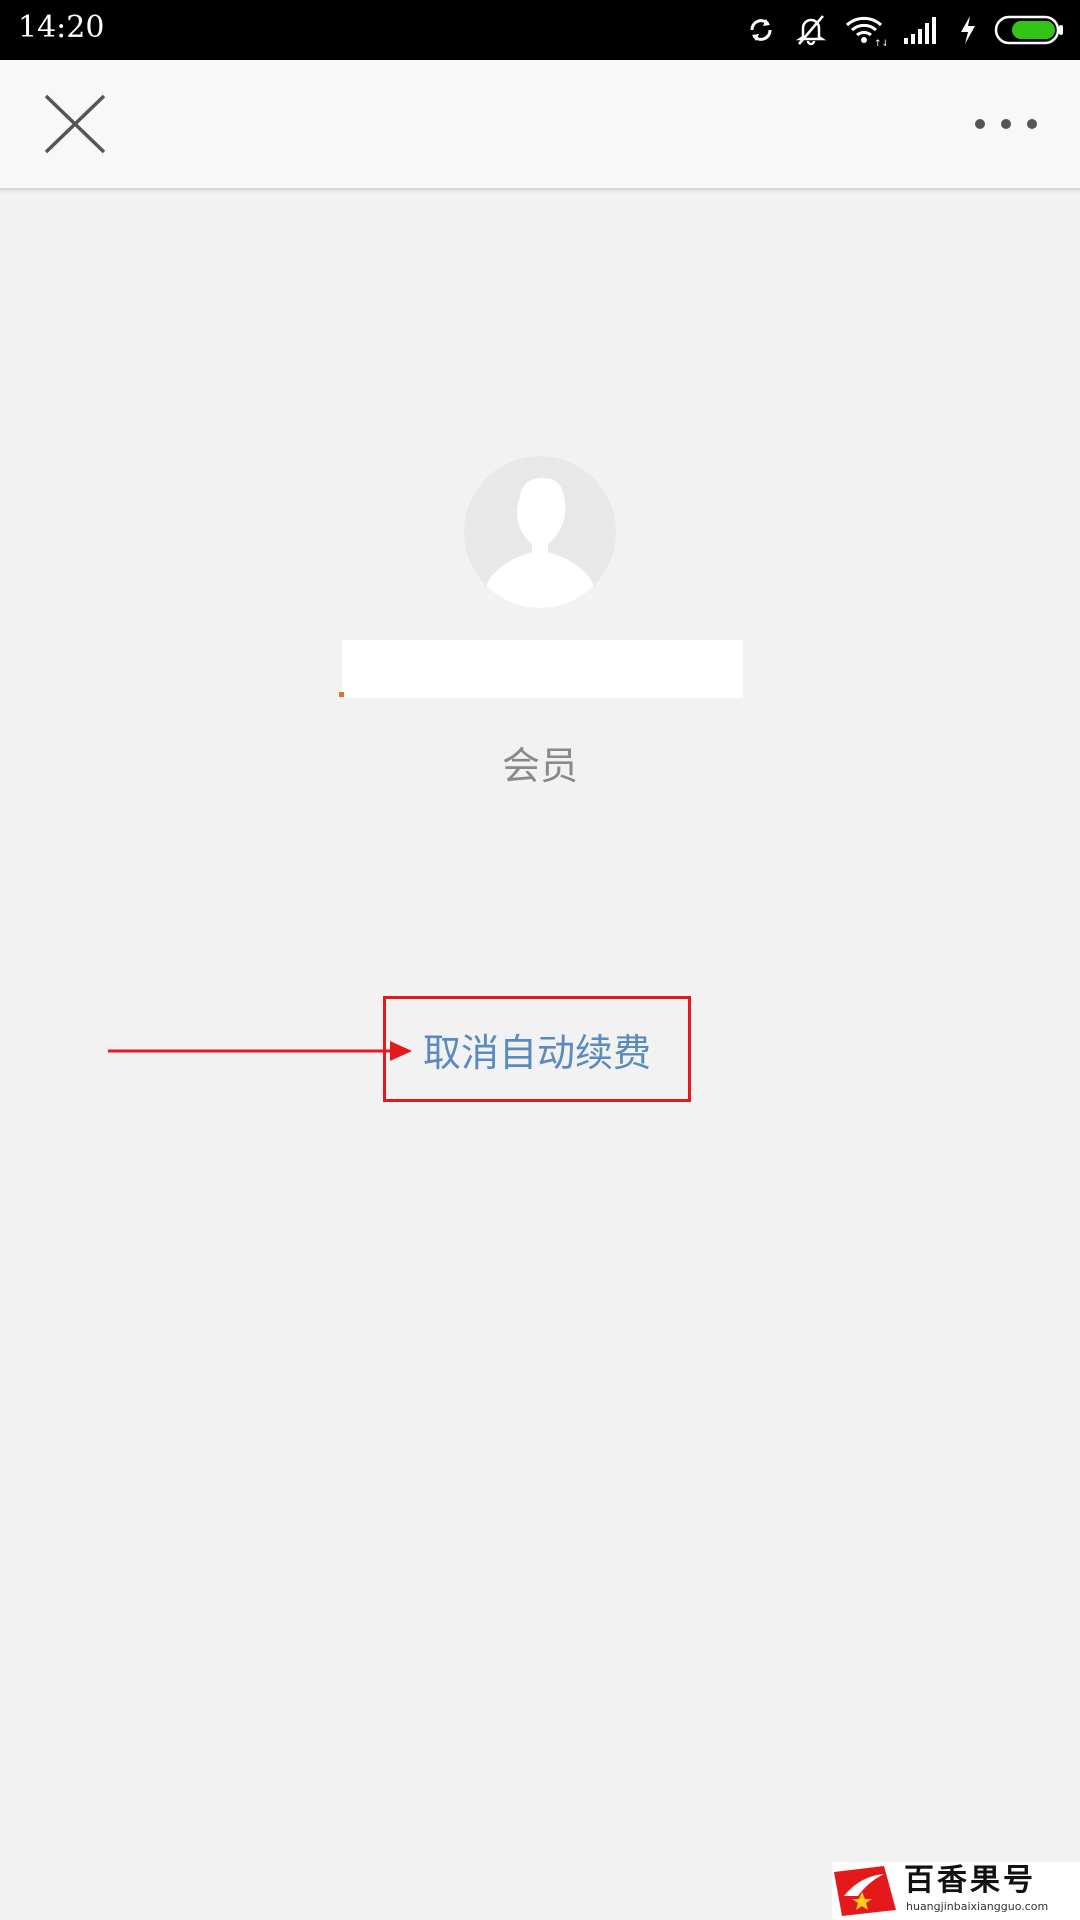 The width and height of the screenshot is (1080, 1920). I want to click on avatar, so click(540, 532).